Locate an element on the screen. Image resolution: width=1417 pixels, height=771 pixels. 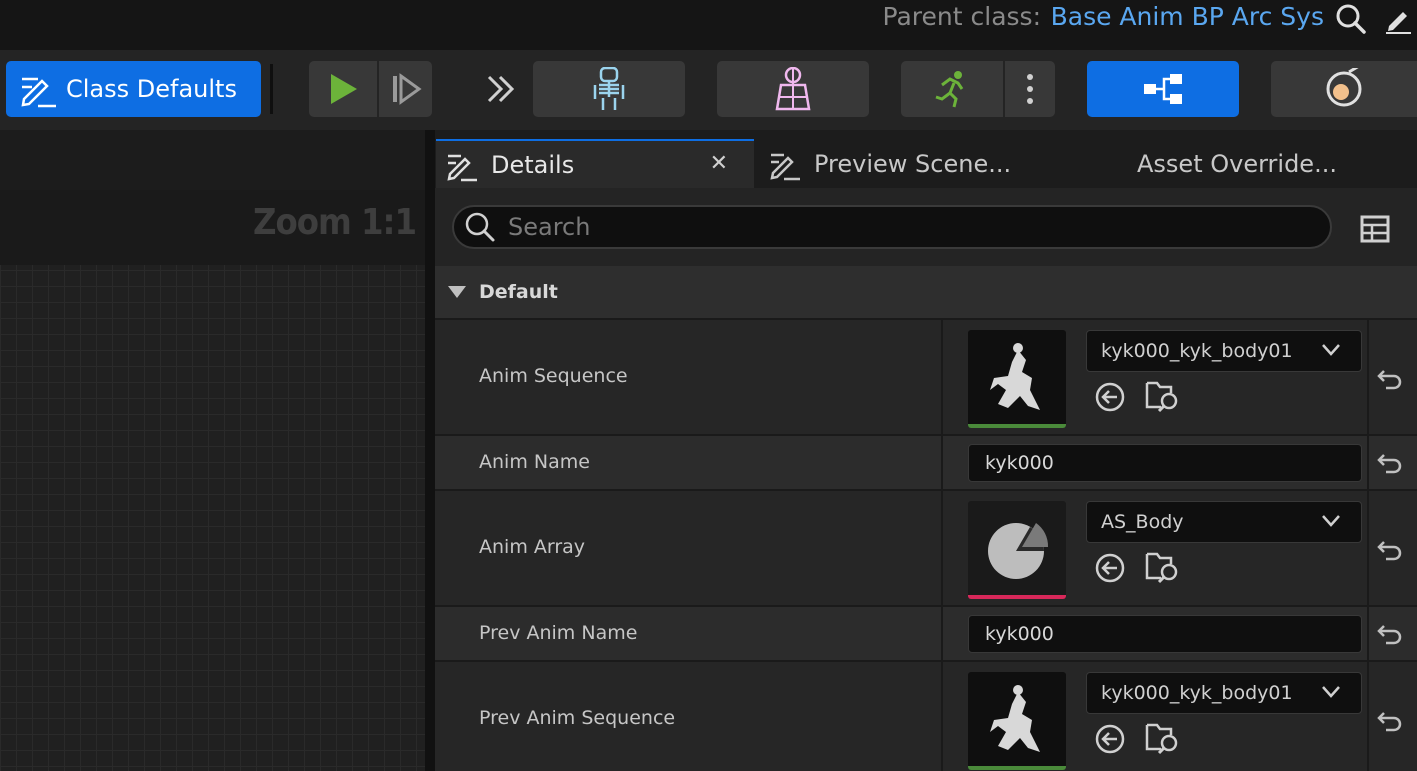
play-button is located at coordinates (343, 89).